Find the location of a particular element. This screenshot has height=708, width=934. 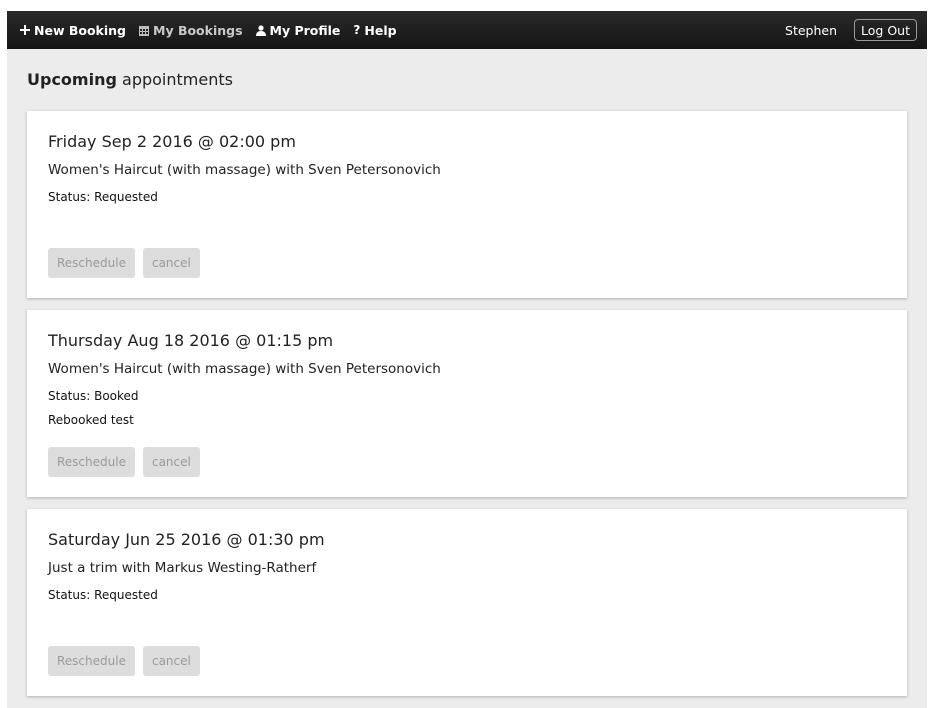

logout-button: Log Out is located at coordinates (885, 30).